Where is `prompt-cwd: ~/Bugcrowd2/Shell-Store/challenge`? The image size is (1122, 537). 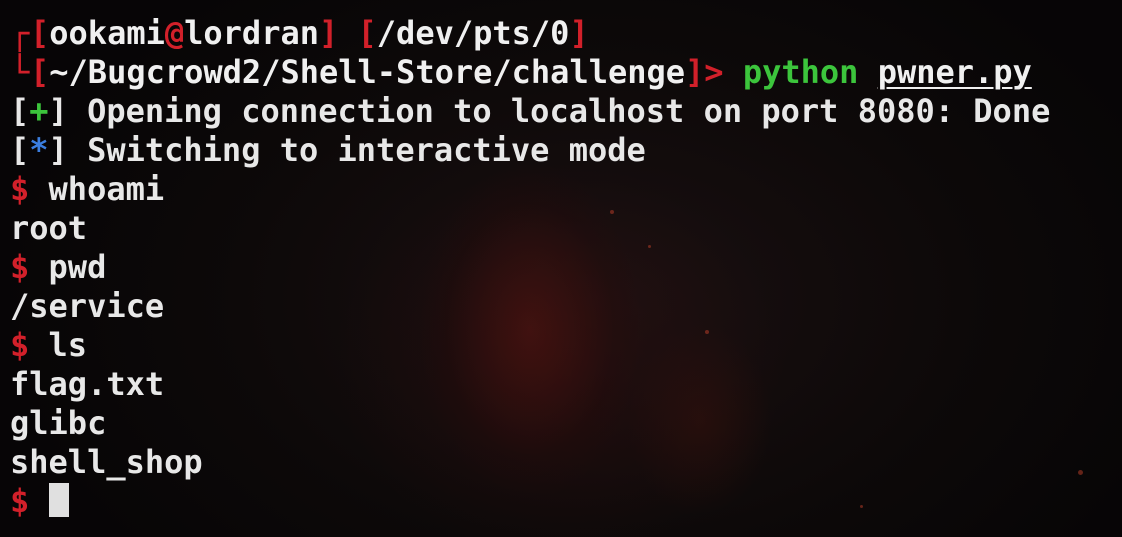 prompt-cwd: ~/Bugcrowd2/Shell-Store/challenge is located at coordinates (367, 72).